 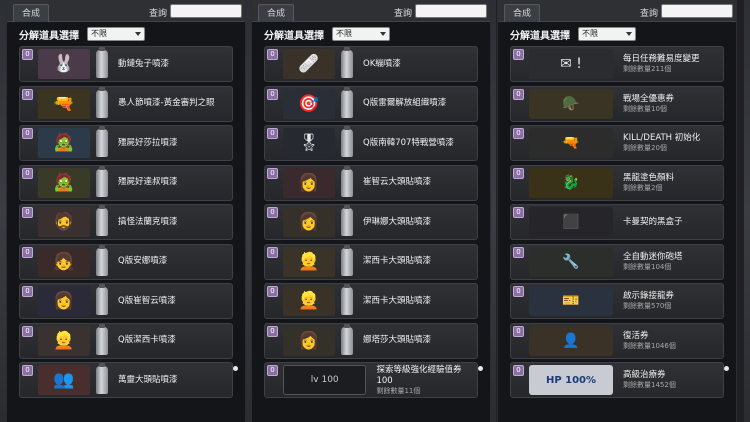 I want to click on list-item: 0 👩 伊琳娜大頭貼噴漆, so click(x=371, y=222).